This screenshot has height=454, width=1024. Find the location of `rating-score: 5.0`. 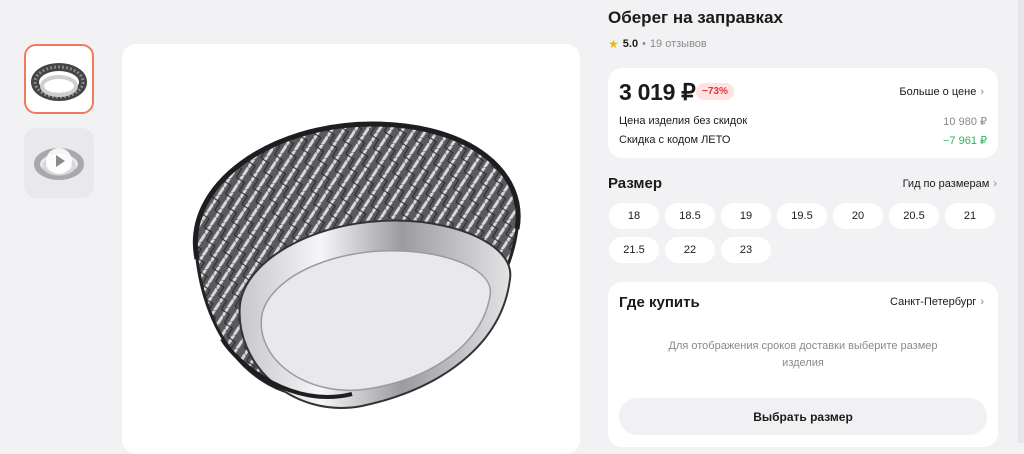

rating-score: 5.0 is located at coordinates (630, 44).